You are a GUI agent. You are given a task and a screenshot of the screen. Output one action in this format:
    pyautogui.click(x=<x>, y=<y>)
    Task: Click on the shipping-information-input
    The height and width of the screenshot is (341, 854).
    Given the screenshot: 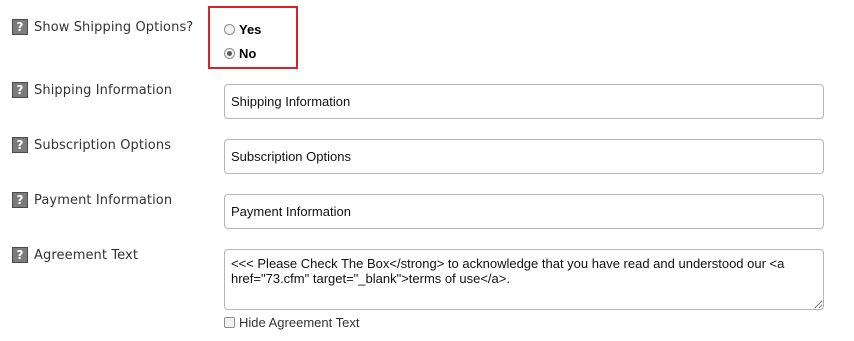 What is the action you would take?
    pyautogui.click(x=524, y=101)
    